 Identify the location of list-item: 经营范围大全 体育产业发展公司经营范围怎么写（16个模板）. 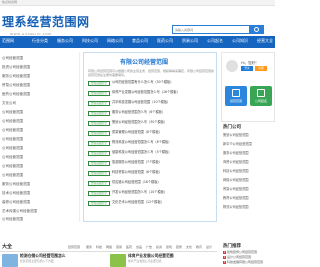
(152, 93).